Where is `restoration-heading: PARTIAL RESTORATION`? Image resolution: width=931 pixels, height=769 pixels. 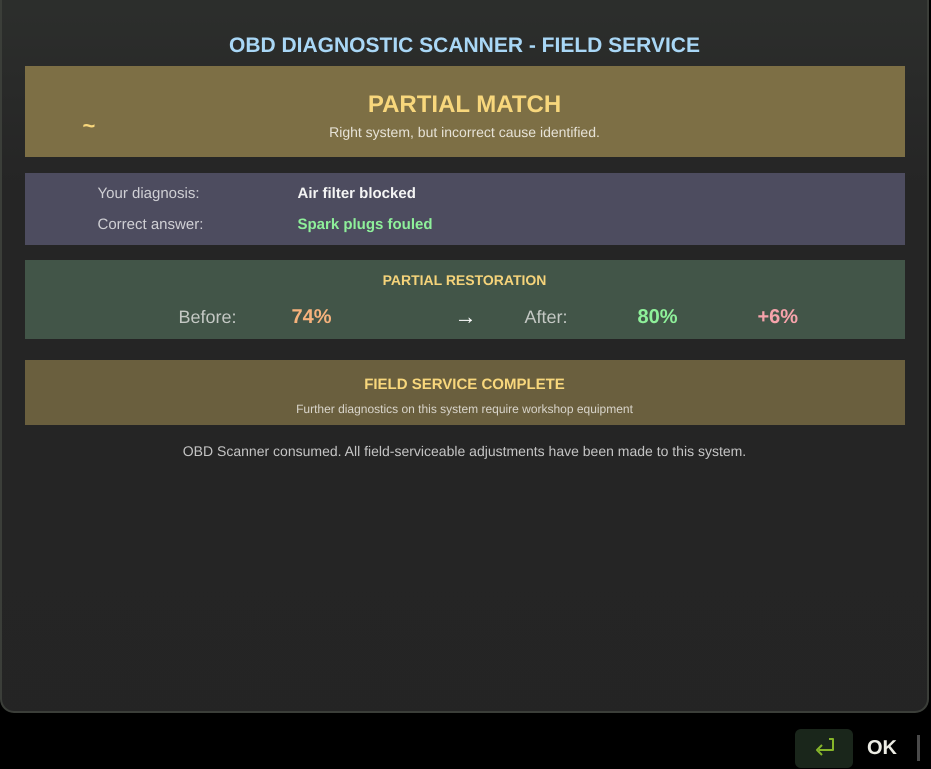 restoration-heading: PARTIAL RESTORATION is located at coordinates (464, 280).